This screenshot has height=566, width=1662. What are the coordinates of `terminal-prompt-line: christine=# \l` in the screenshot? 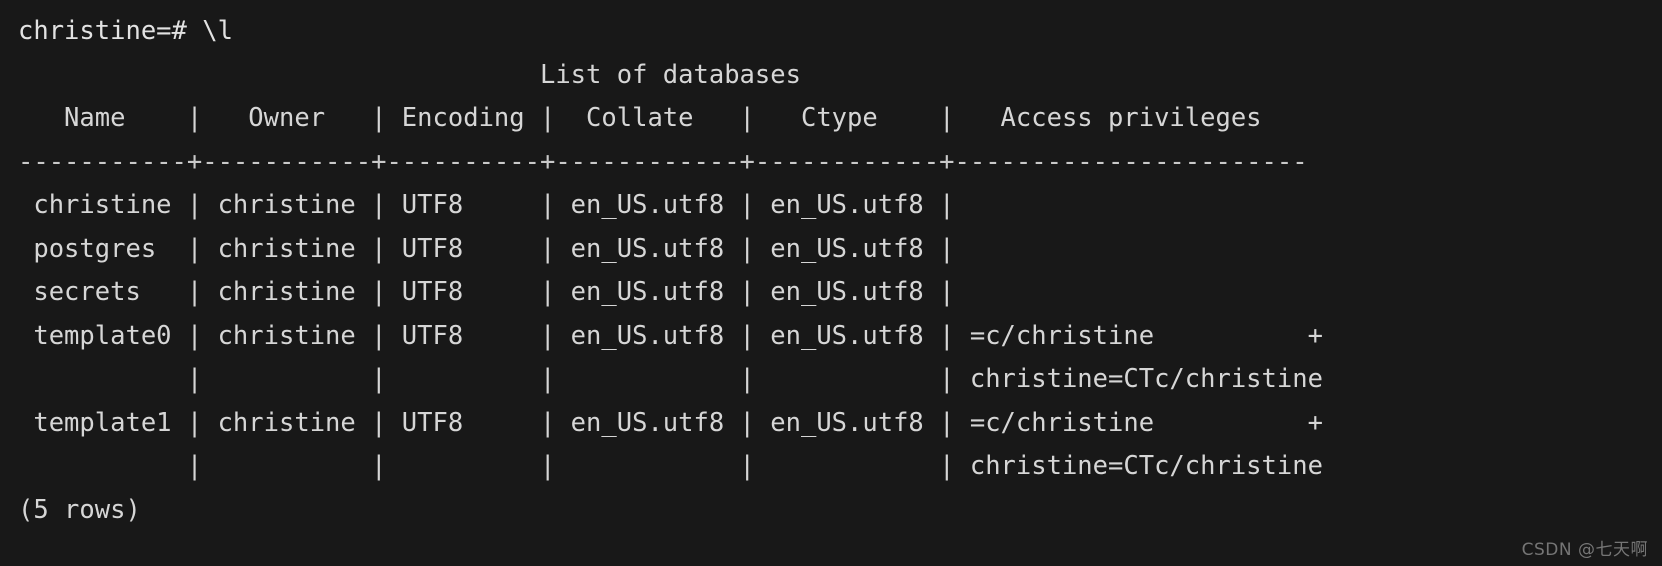 It's located at (125, 31).